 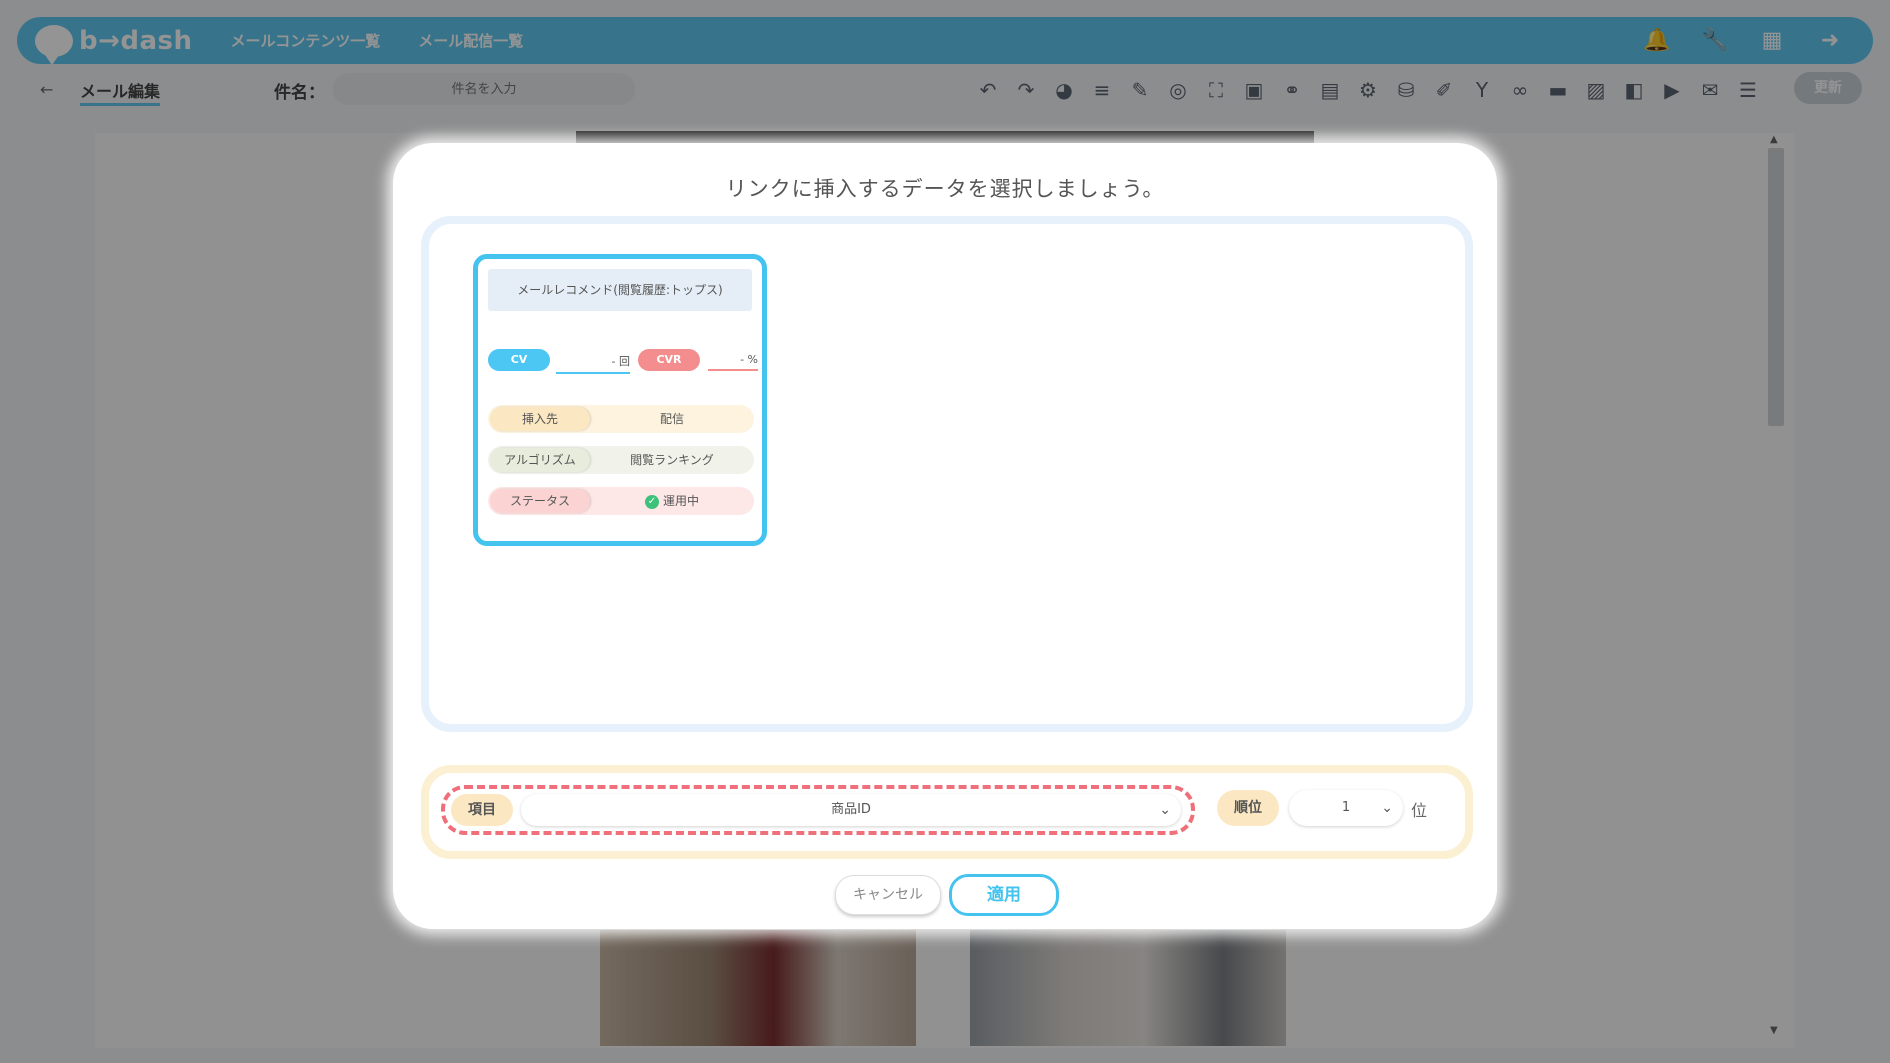 I want to click on info-row-algorithm: アルゴリズム 閲覧ランキング, so click(x=621, y=460).